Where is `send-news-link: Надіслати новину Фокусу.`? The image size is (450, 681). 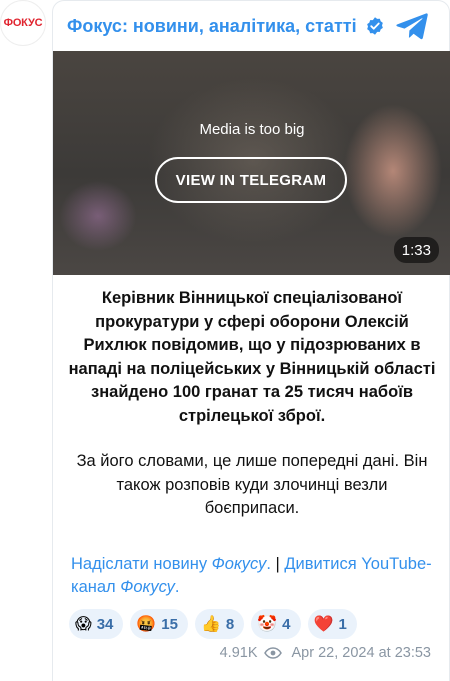 send-news-link: Надіслати новину Фокусу. is located at coordinates (171, 564).